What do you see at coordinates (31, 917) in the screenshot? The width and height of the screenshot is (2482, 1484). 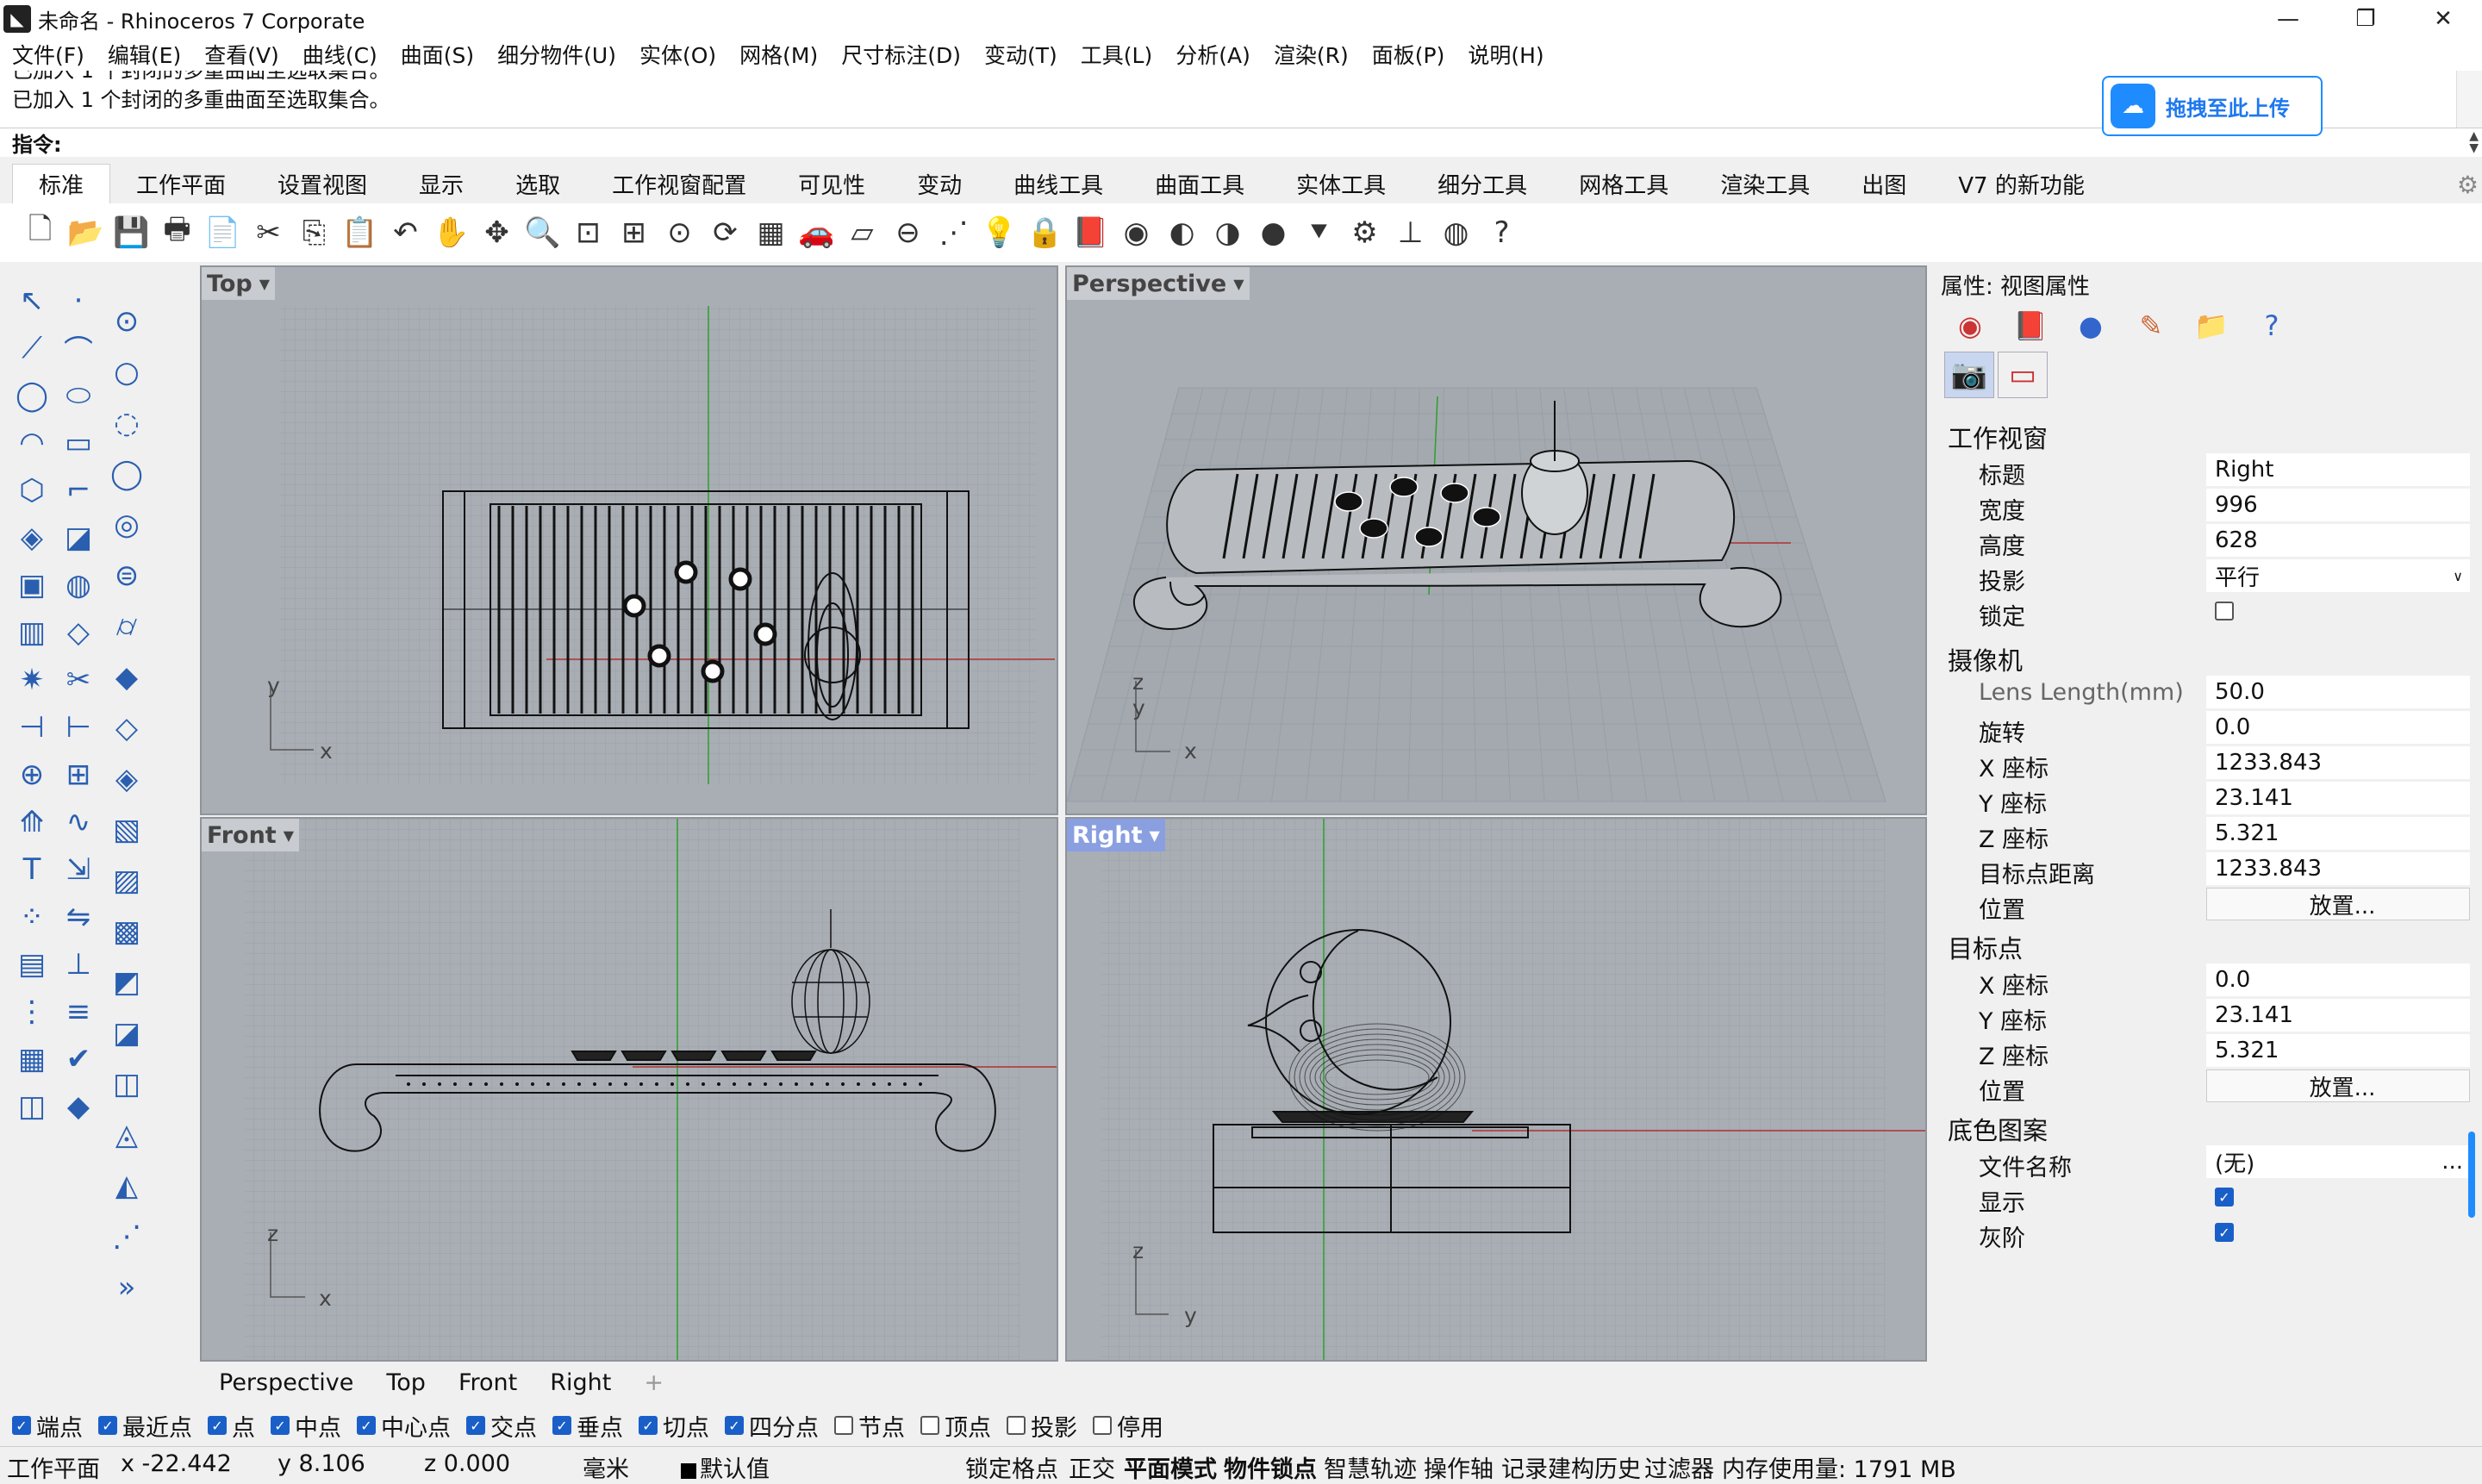 I see `array-icon: ⁘` at bounding box center [31, 917].